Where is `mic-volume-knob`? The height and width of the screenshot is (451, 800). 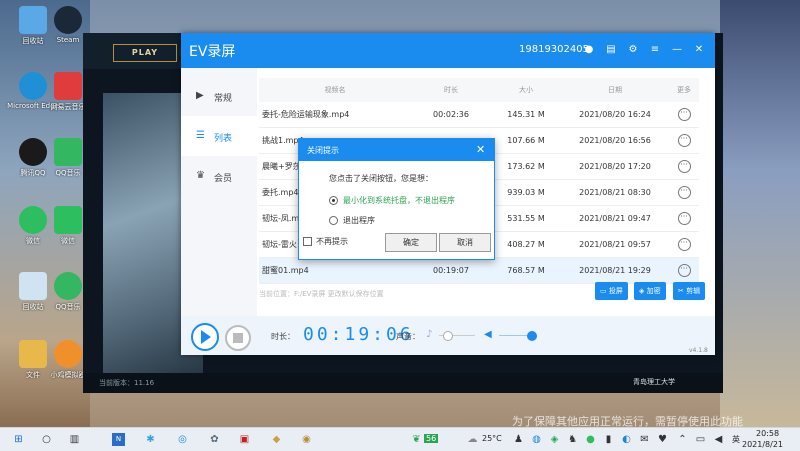
mic-volume-knob is located at coordinates (448, 336).